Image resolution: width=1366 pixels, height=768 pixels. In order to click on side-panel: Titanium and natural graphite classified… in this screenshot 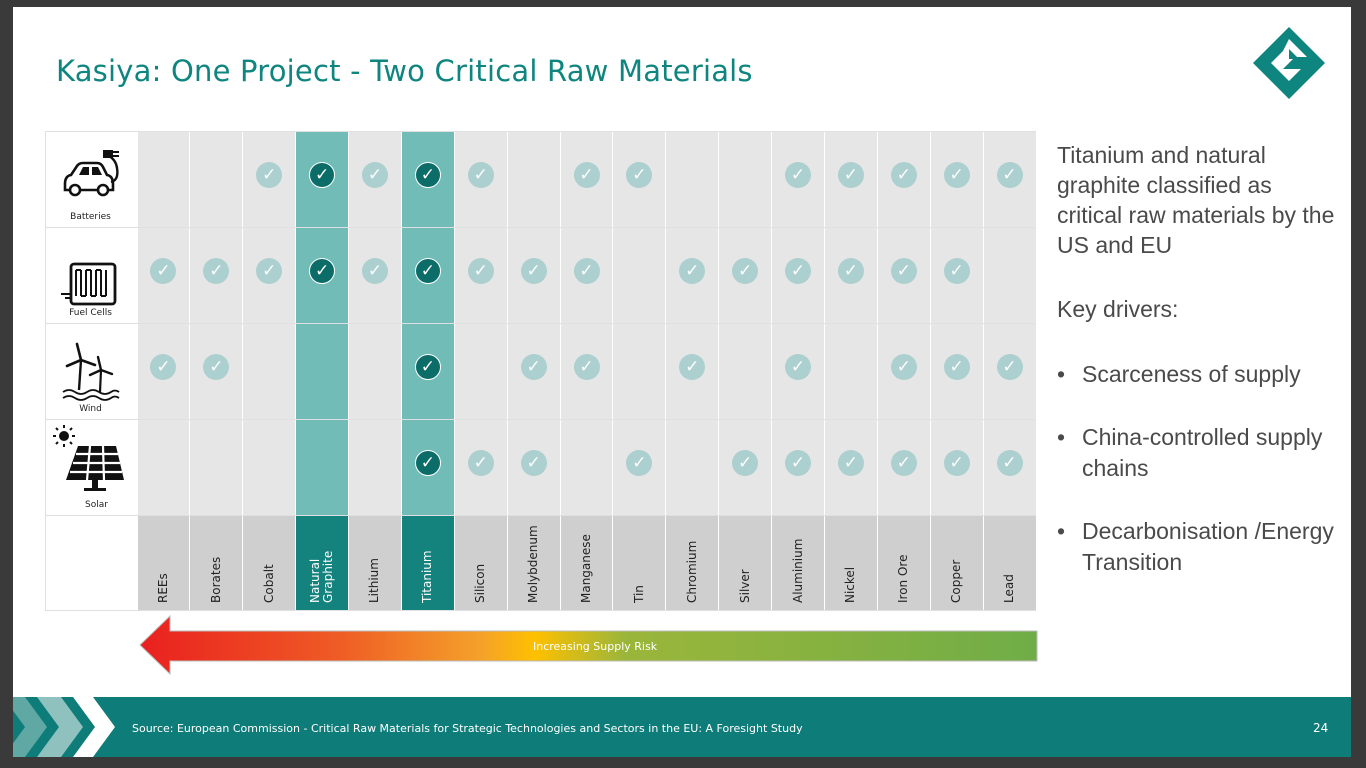, I will do `click(1197, 375)`.